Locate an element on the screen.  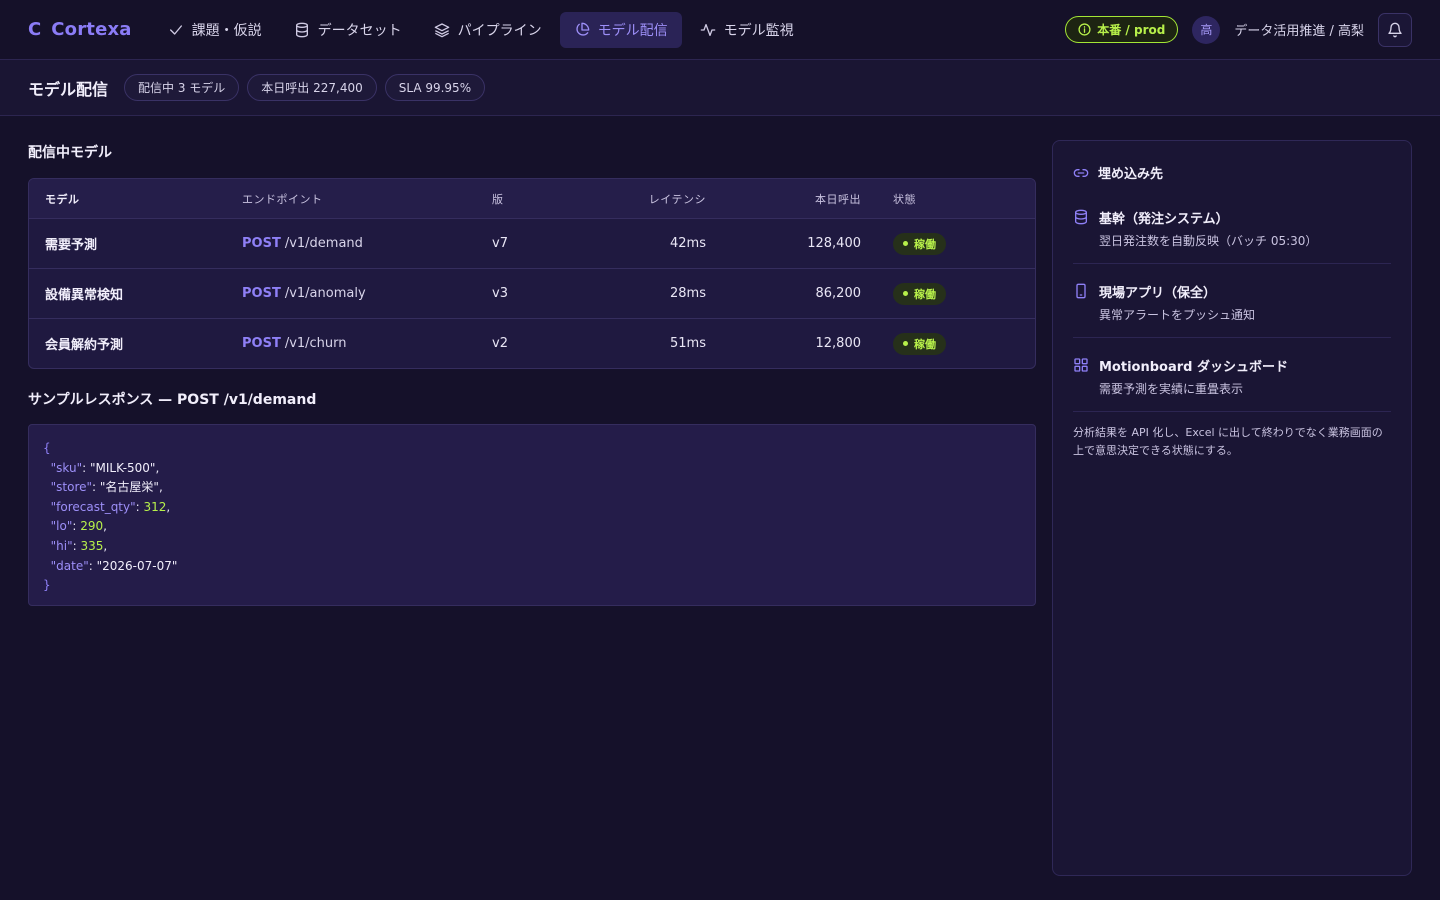
model-name: 設備異常検知 is located at coordinates (84, 295).